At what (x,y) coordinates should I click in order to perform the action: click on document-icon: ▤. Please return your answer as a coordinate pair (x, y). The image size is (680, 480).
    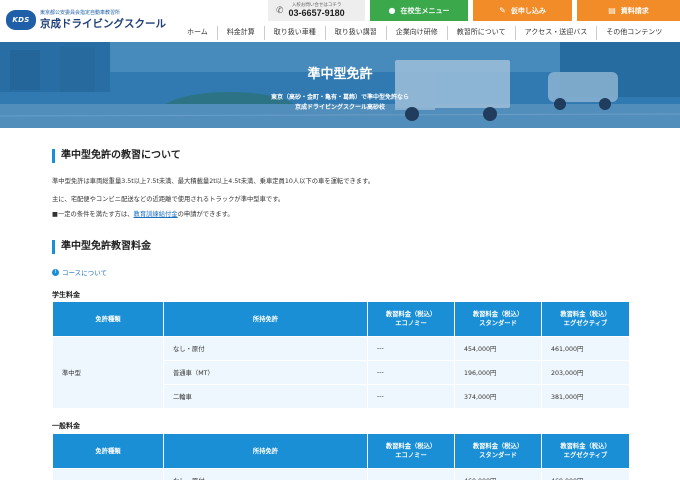
    Looking at the image, I should click on (612, 10).